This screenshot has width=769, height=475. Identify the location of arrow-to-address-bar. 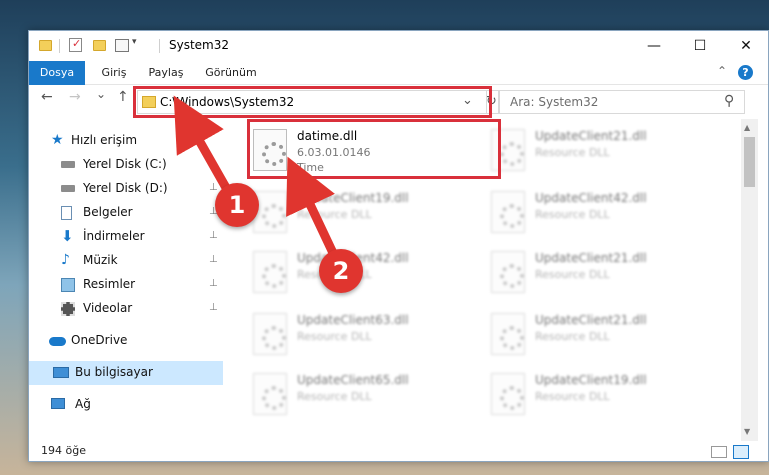
(203, 146).